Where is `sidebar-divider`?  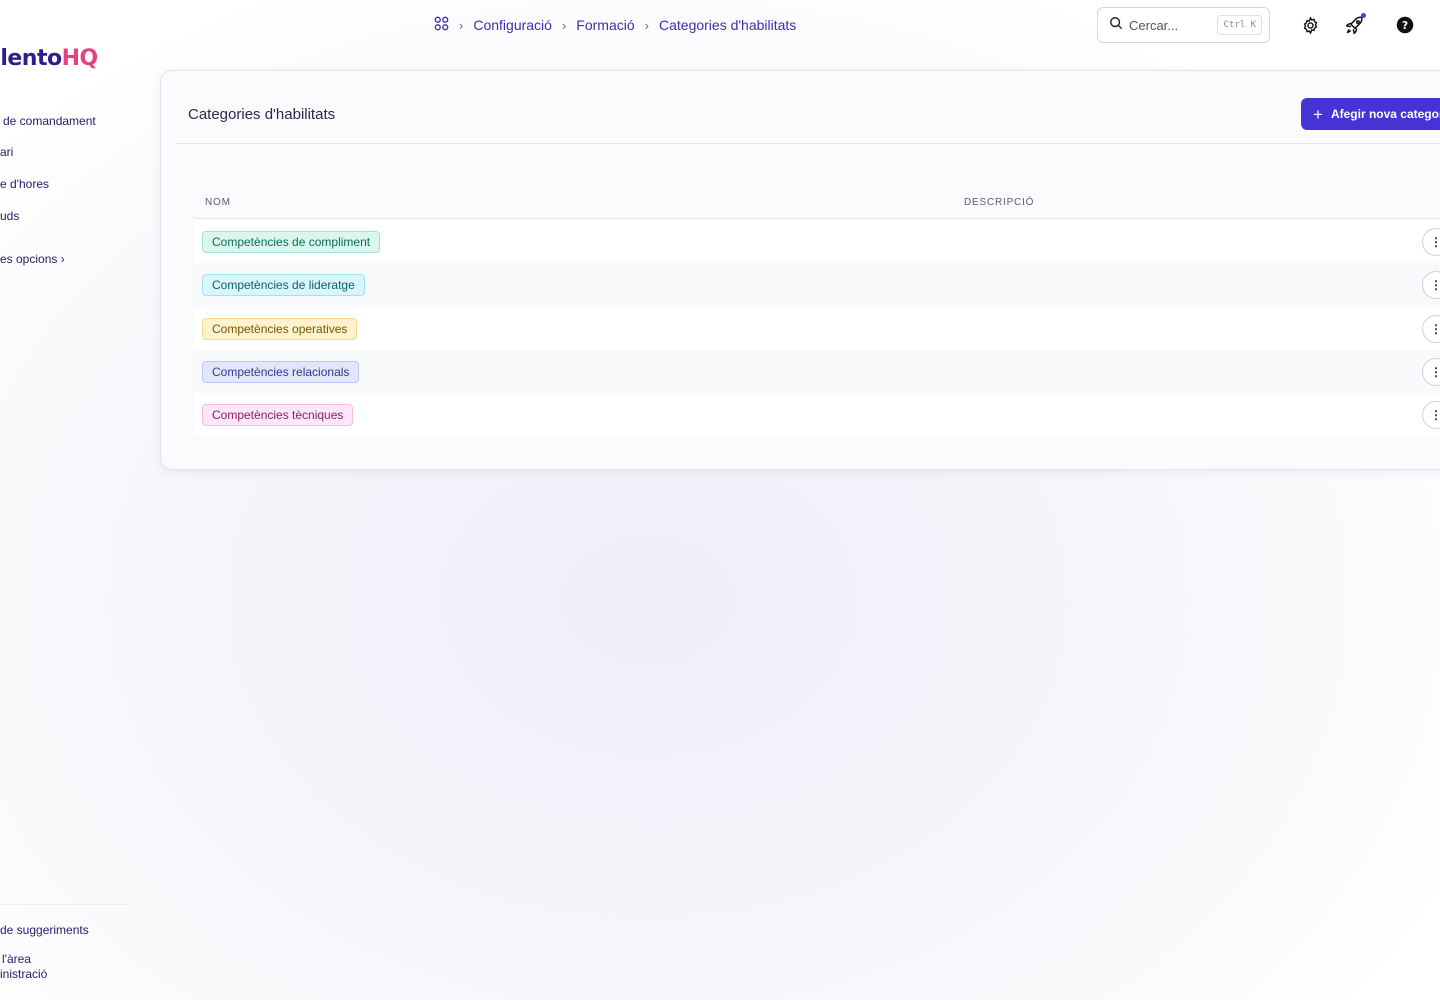
sidebar-divider is located at coordinates (64, 904).